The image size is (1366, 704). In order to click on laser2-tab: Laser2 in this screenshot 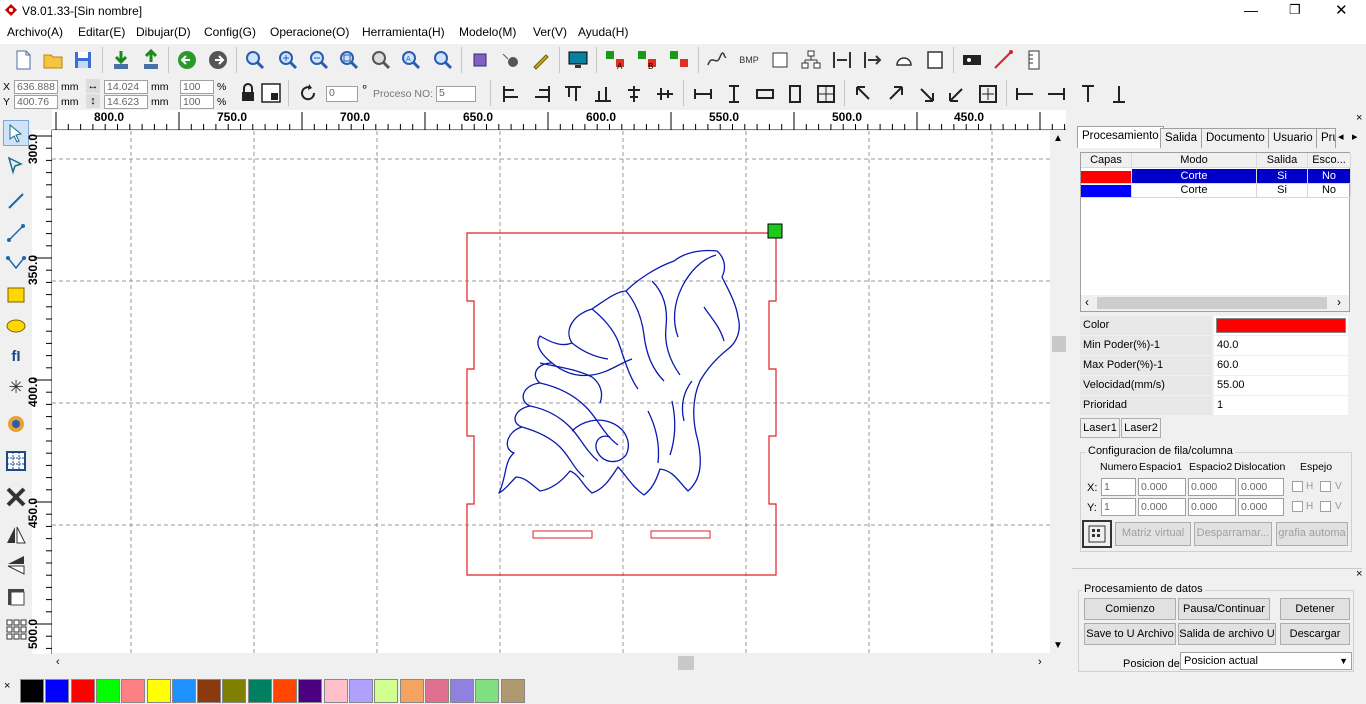, I will do `click(1141, 428)`.